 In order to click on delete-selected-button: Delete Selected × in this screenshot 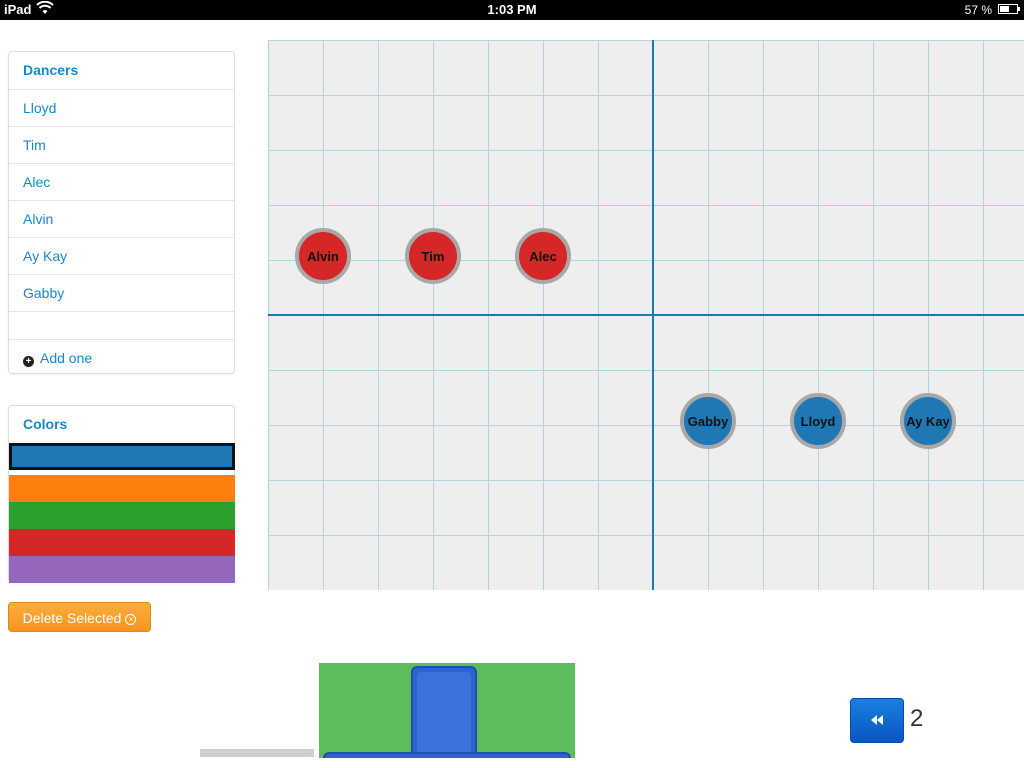, I will do `click(79, 617)`.